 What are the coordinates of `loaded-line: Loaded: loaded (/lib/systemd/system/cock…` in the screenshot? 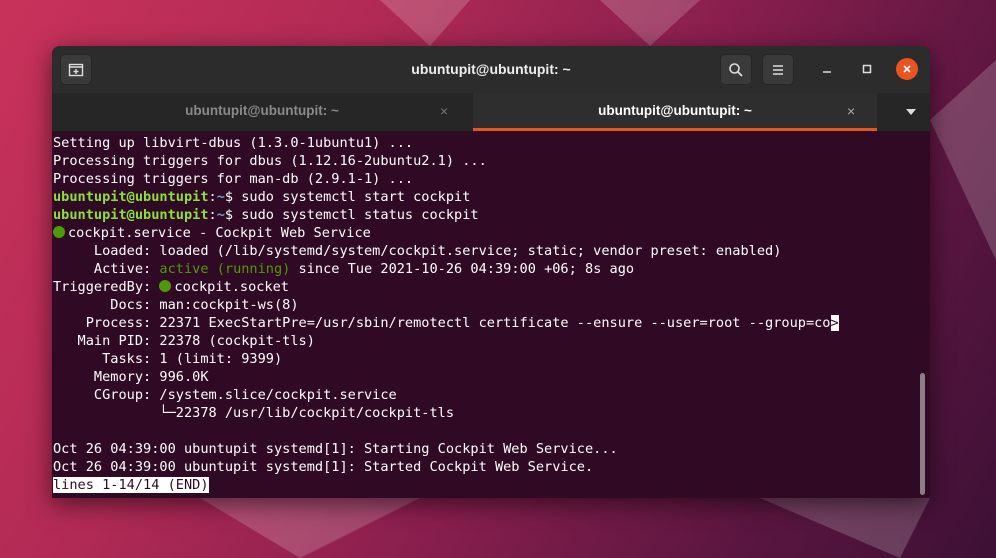 It's located at (417, 251).